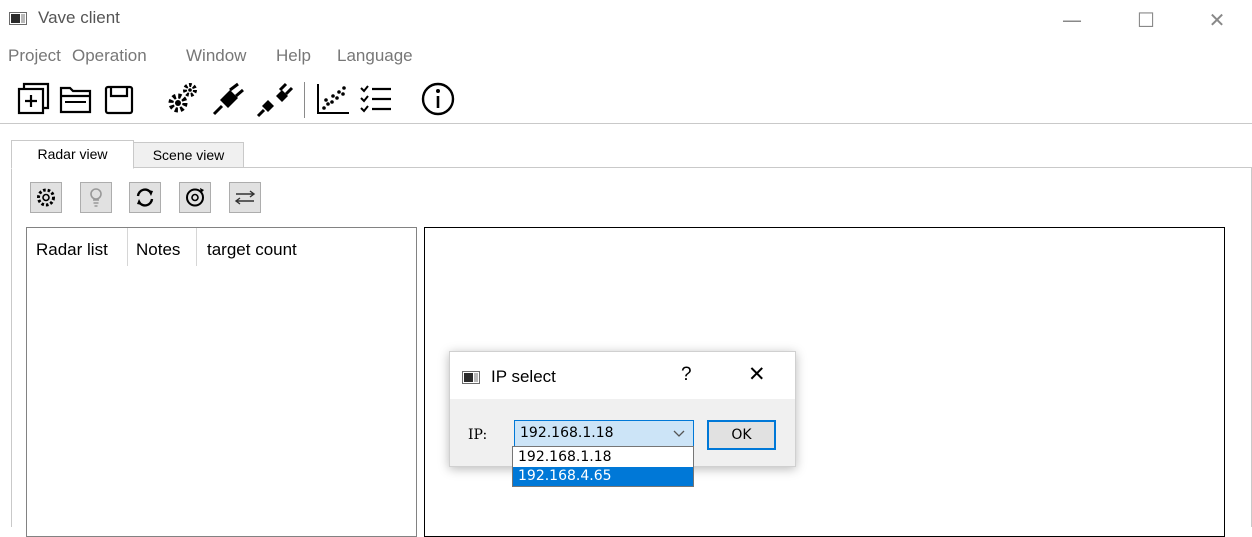  I want to click on title-bar: Vave client — ☐ ✕, so click(626, 20).